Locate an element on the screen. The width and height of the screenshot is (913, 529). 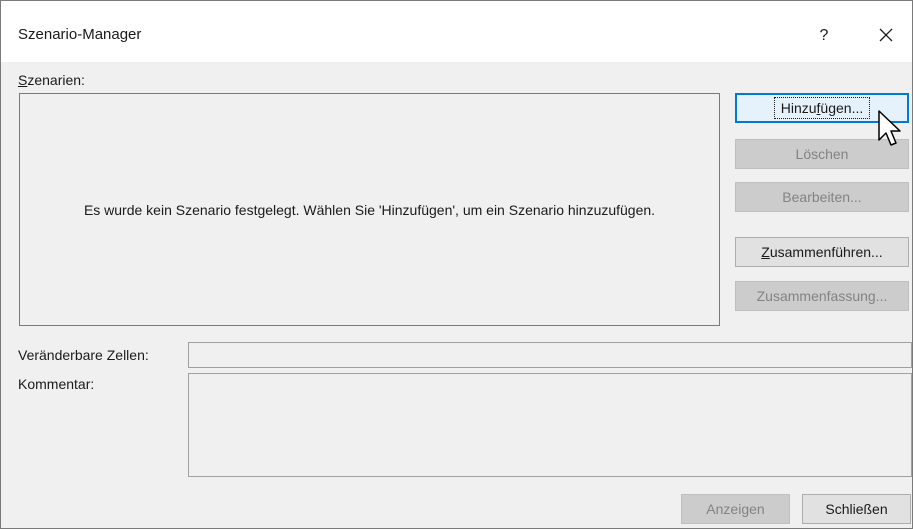
help-button: ? is located at coordinates (824, 36).